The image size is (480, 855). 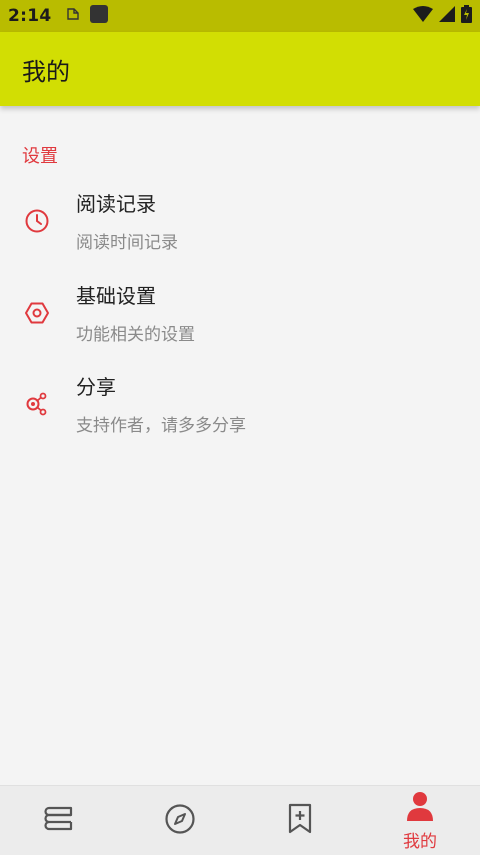 I want to click on settings-item-basic-settings: 基础设置 功能相关的设置, so click(x=240, y=318).